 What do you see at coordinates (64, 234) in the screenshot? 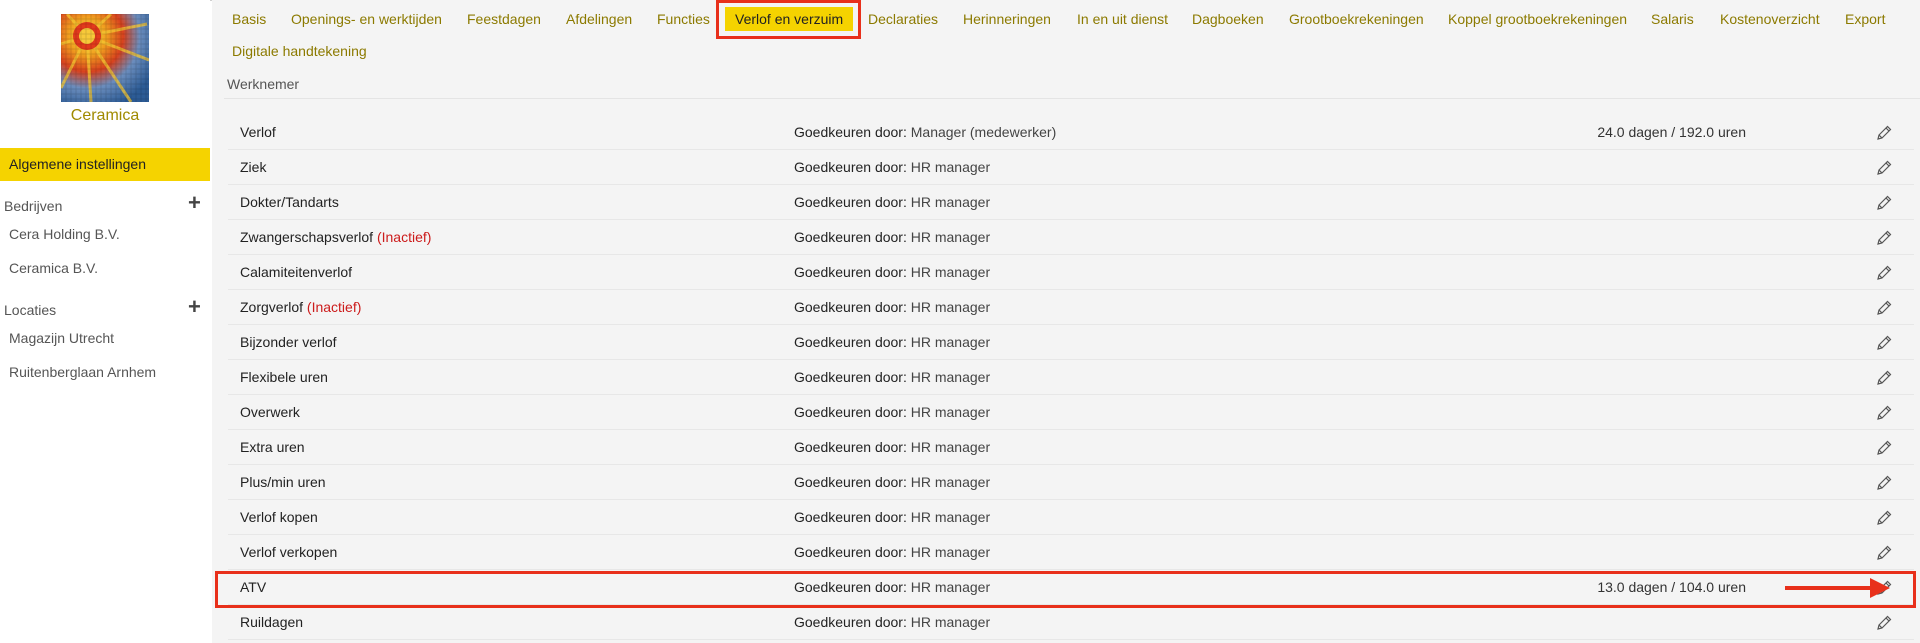
I see `sidebar-item-company: Cera Holding B.V.` at bounding box center [64, 234].